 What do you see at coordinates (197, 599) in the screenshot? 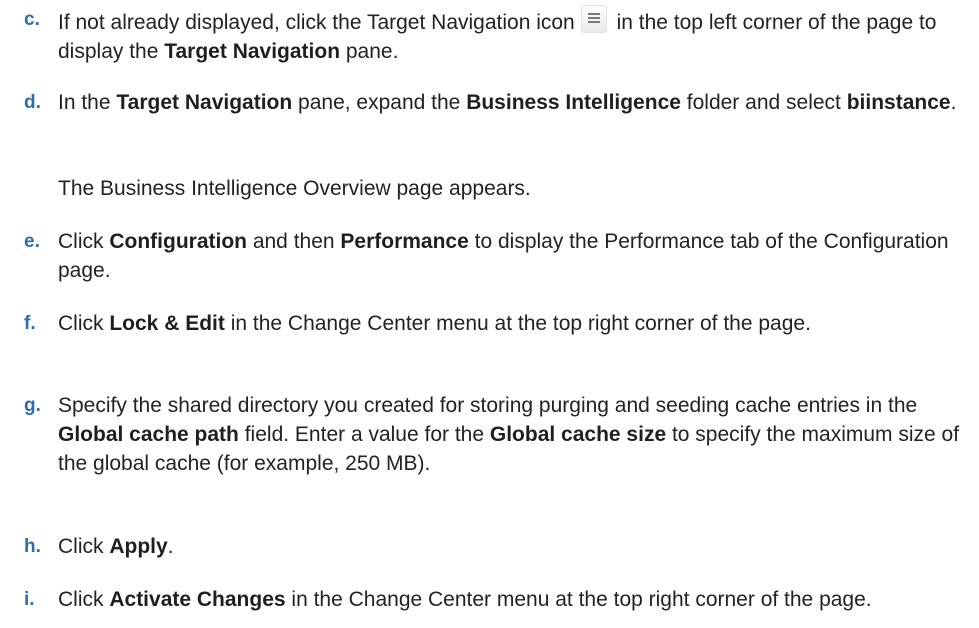
I see `bold-term: Activate Changes` at bounding box center [197, 599].